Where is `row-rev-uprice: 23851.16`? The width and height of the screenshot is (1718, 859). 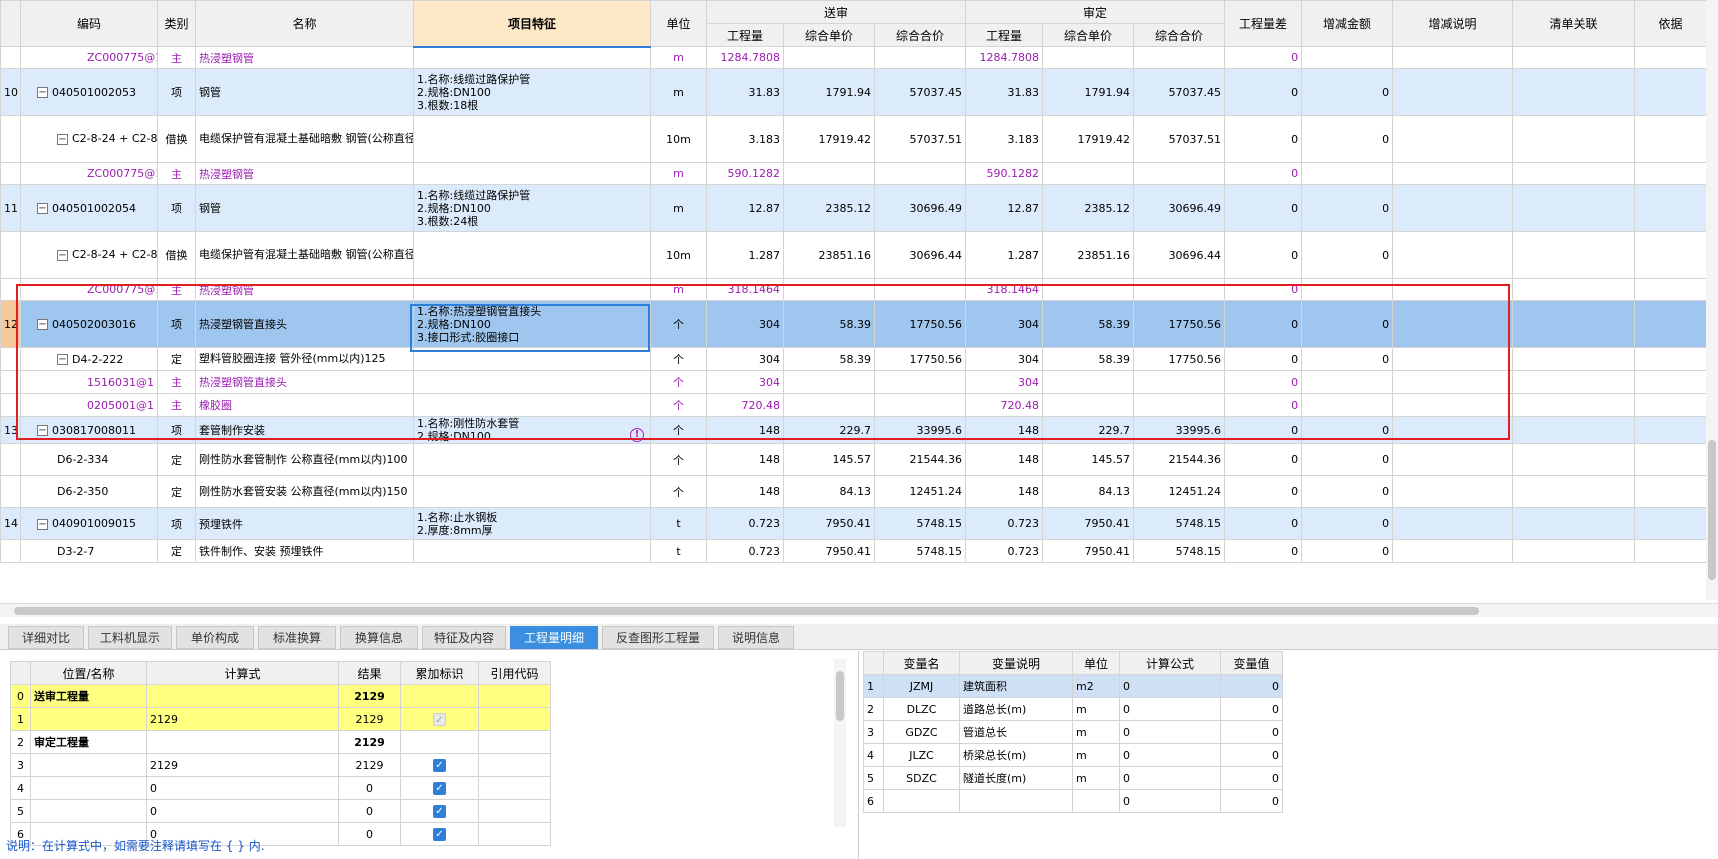 row-rev-uprice: 23851.16 is located at coordinates (1088, 255).